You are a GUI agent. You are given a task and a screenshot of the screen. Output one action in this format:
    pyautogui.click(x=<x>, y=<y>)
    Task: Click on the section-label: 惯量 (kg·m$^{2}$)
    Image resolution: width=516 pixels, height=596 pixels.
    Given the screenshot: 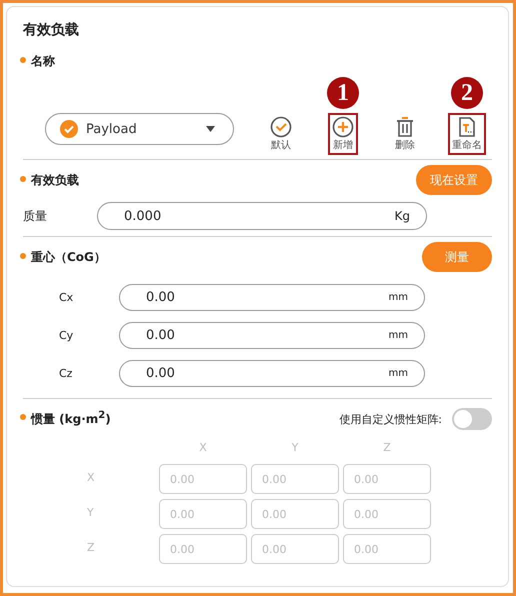 What is the action you would take?
    pyautogui.click(x=65, y=419)
    